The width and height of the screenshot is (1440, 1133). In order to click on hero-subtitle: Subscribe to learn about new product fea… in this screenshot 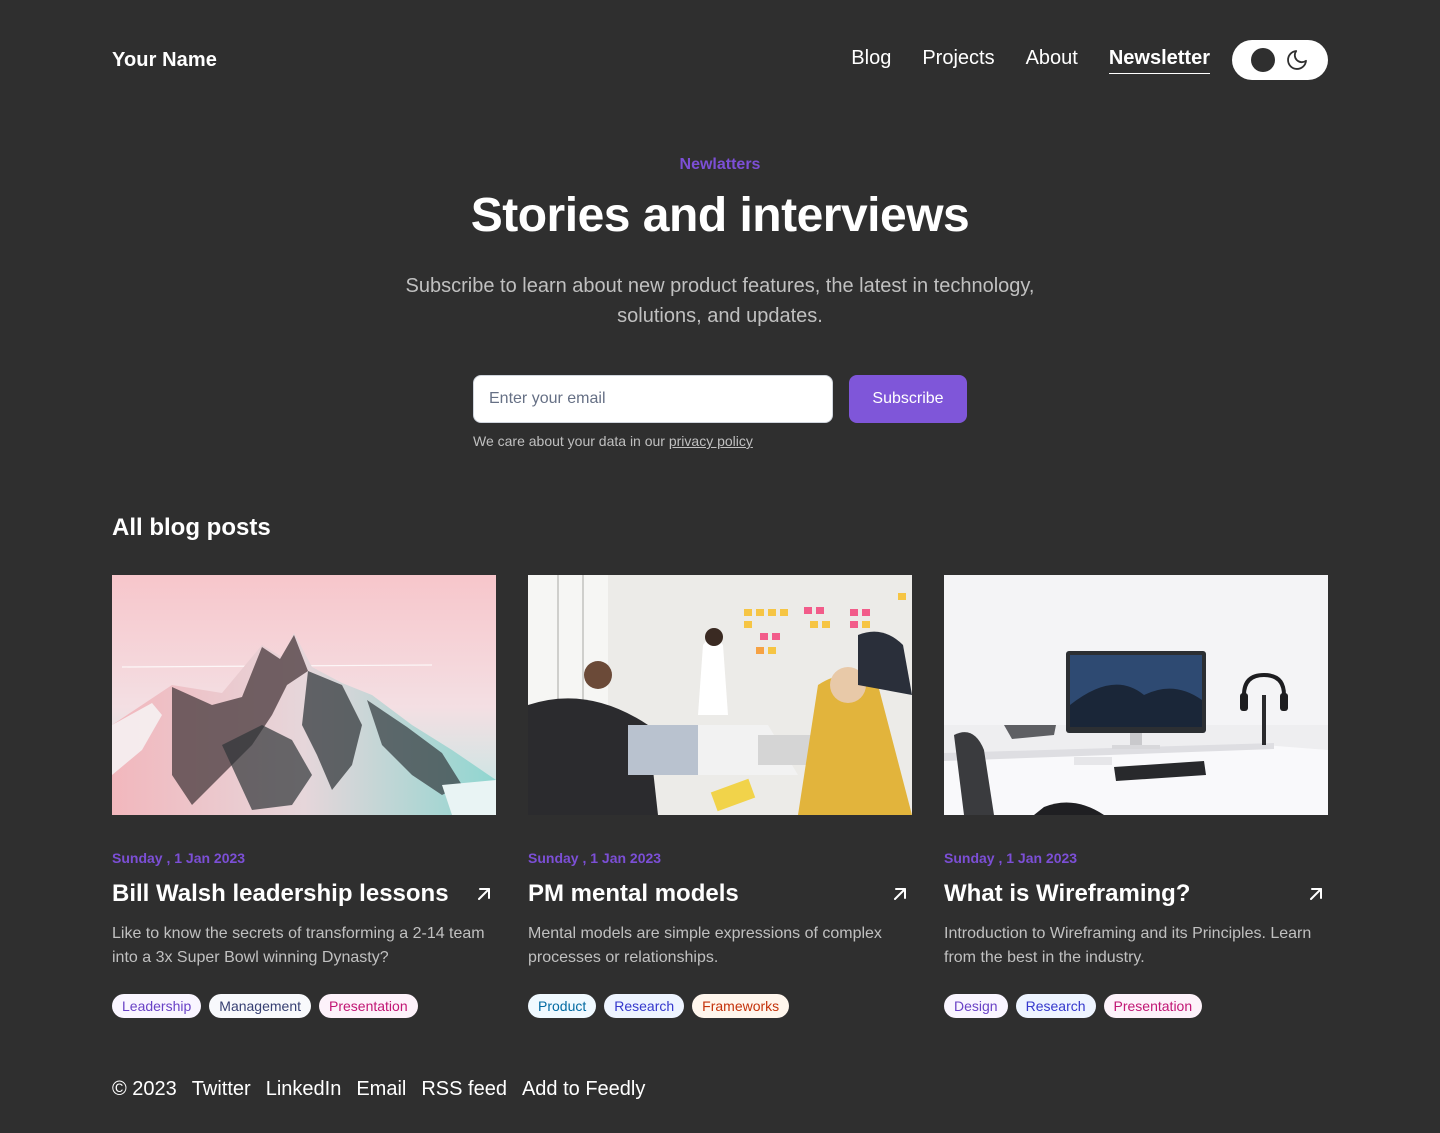, I will do `click(720, 301)`.